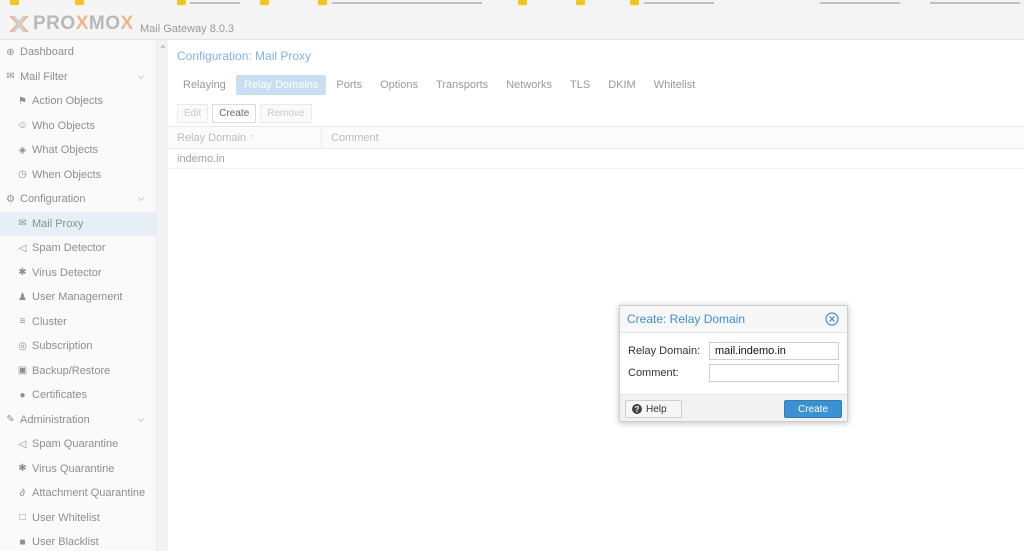 The image size is (1024, 551). What do you see at coordinates (49, 321) in the screenshot?
I see `sidebar-item-label: Cluster` at bounding box center [49, 321].